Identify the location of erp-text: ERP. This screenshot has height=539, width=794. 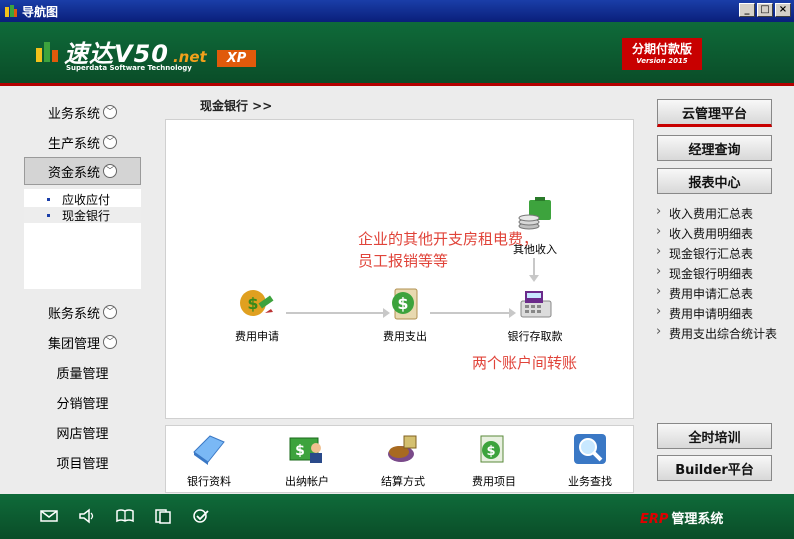
(654, 519).